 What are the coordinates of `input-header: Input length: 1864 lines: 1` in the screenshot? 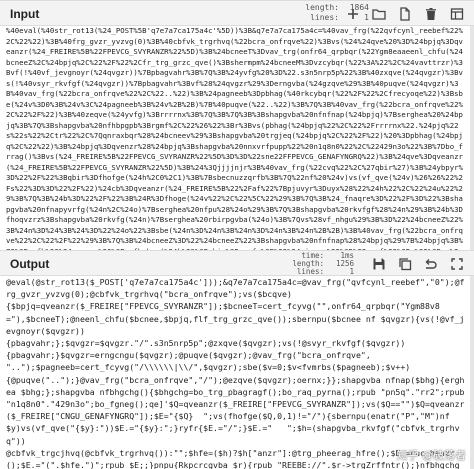 It's located at (237, 13).